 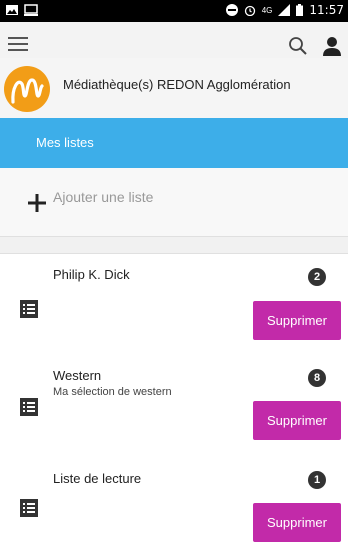 I want to click on add-list-label: Ajouter une liste, so click(x=103, y=197).